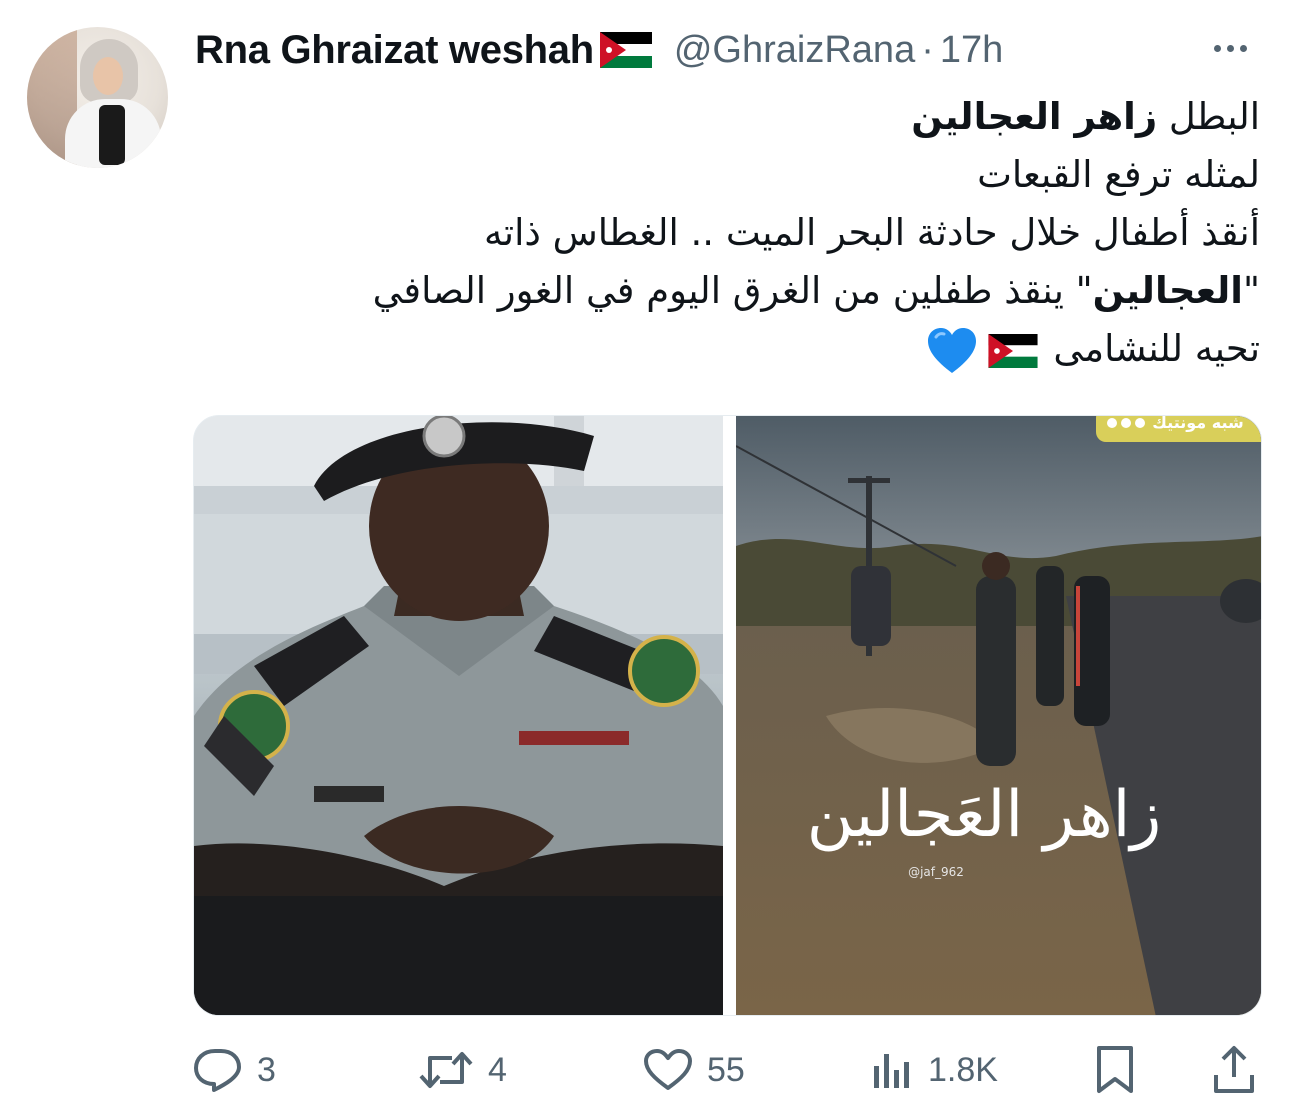  What do you see at coordinates (1230, 48) in the screenshot?
I see `more-options-icon` at bounding box center [1230, 48].